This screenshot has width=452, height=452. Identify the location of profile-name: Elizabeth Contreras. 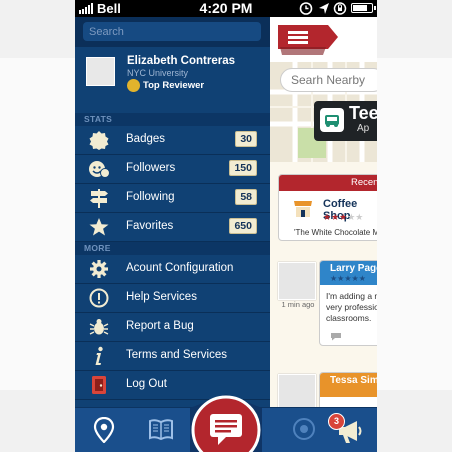
(181, 61).